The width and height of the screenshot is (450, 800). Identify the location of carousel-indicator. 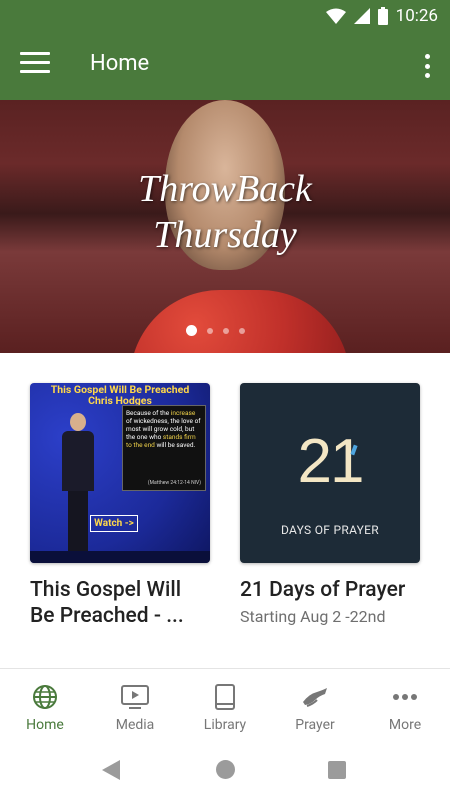
(215, 330).